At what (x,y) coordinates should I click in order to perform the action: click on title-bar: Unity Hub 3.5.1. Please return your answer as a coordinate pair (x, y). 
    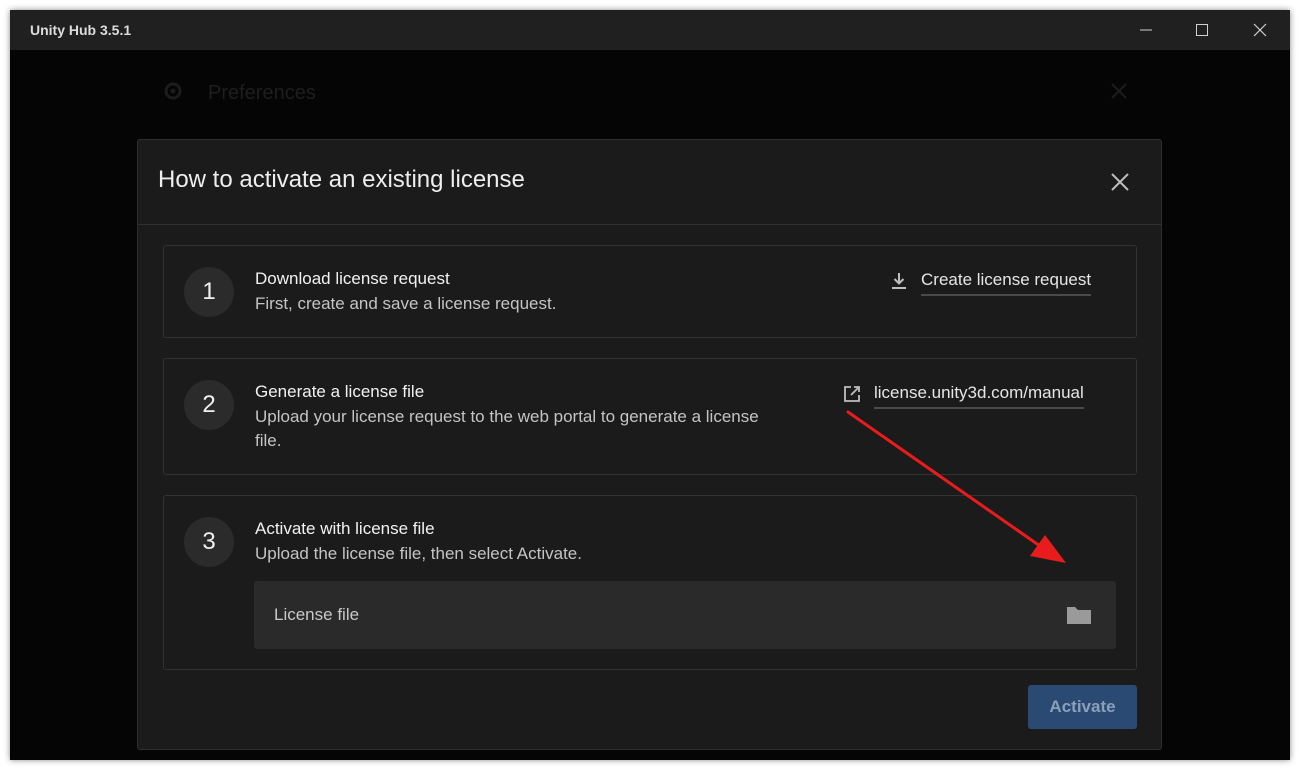
    Looking at the image, I should click on (650, 30).